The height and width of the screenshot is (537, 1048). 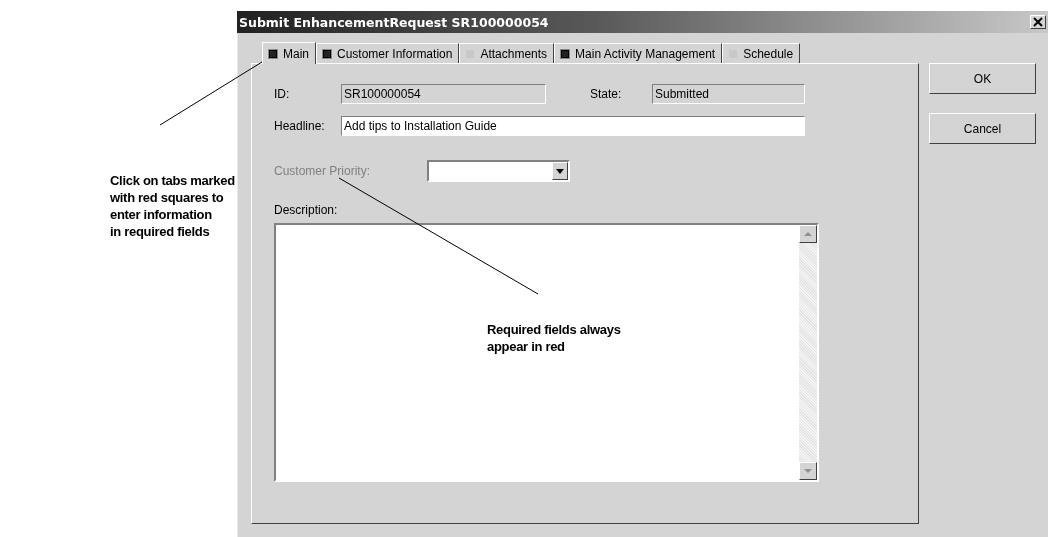 What do you see at coordinates (282, 94) in the screenshot?
I see `field-label: ID:` at bounding box center [282, 94].